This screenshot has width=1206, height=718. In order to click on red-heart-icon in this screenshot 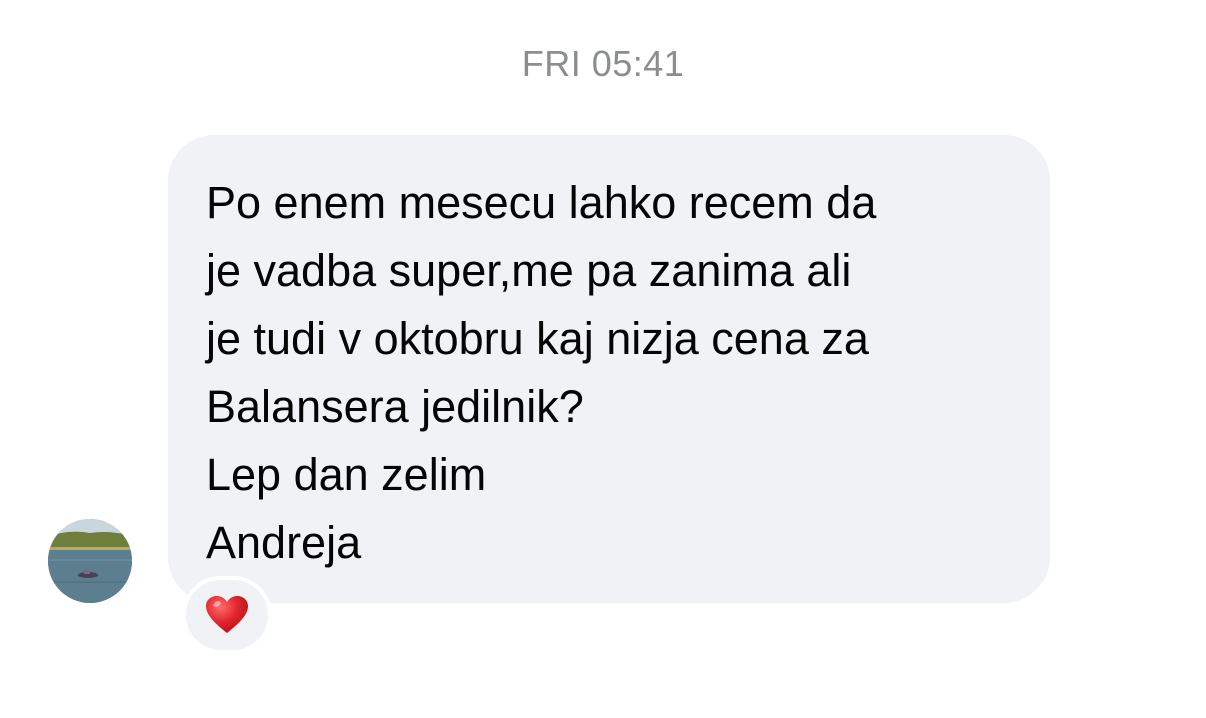, I will do `click(227, 614)`.